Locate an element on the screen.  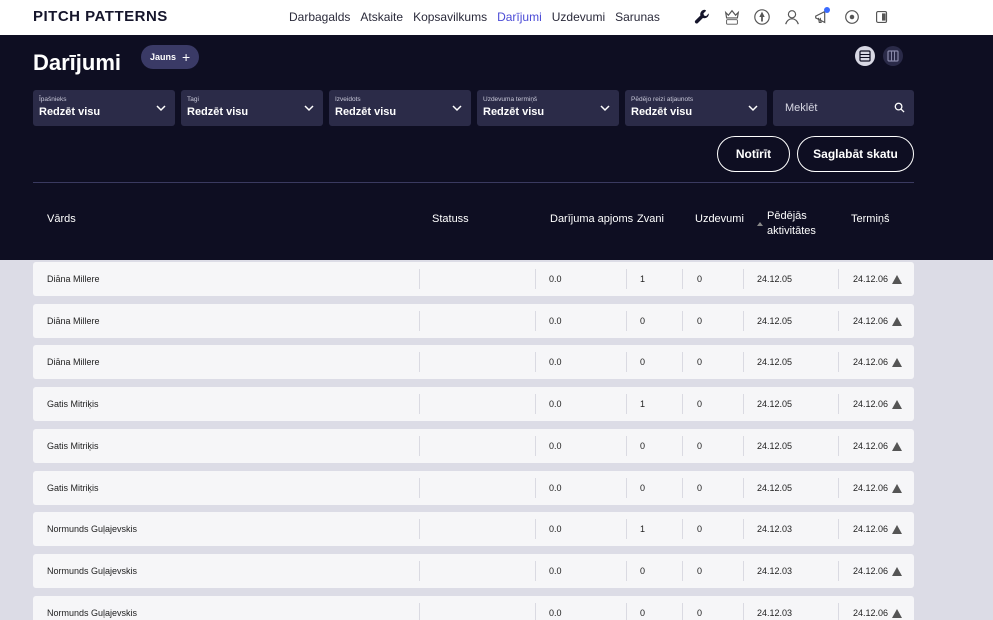
column-header-last-activity-line1: Pēdējās is located at coordinates (787, 216).